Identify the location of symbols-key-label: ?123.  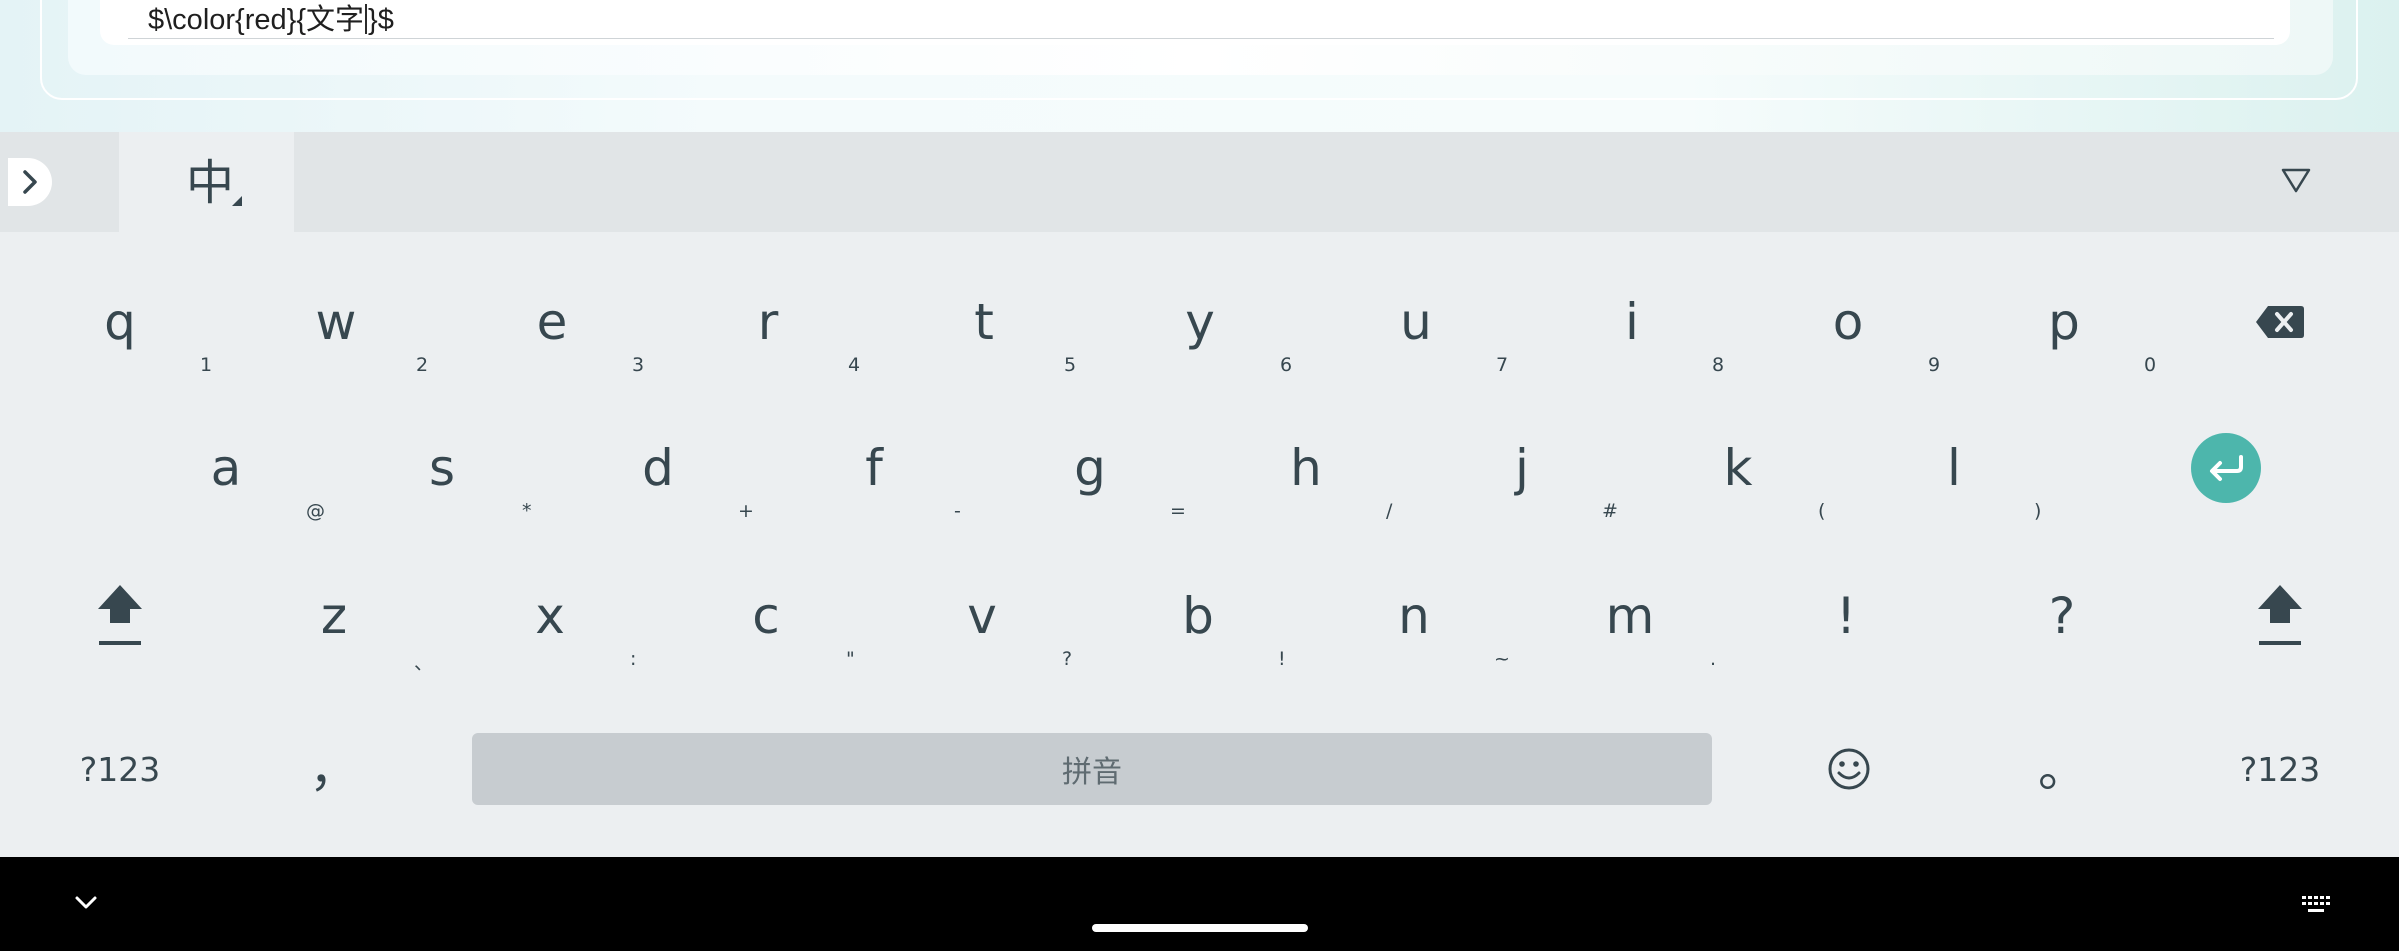
(120, 769).